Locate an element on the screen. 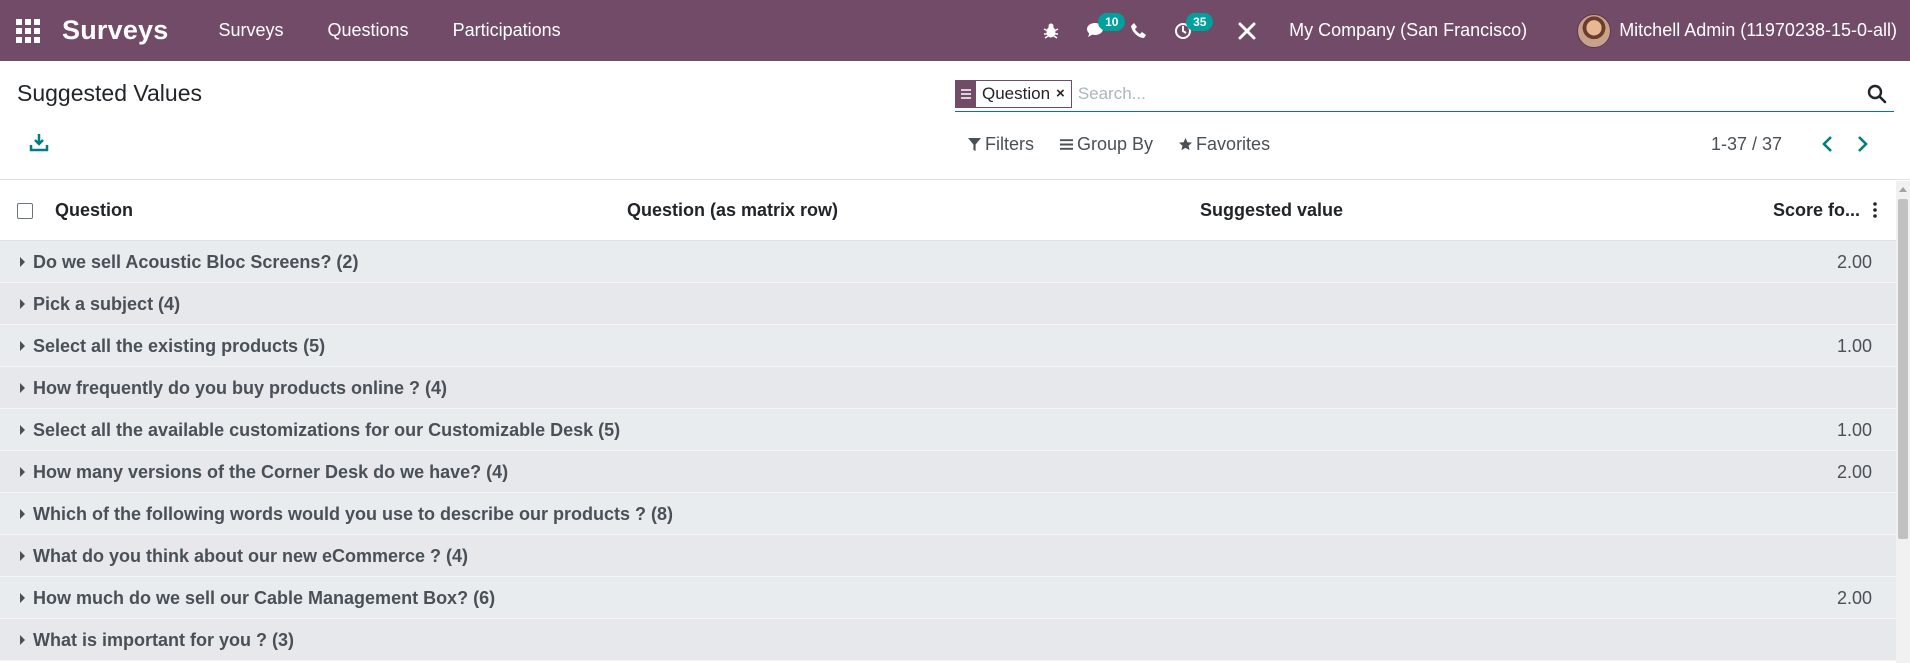  scroll-up-icon is located at coordinates (1903, 189).